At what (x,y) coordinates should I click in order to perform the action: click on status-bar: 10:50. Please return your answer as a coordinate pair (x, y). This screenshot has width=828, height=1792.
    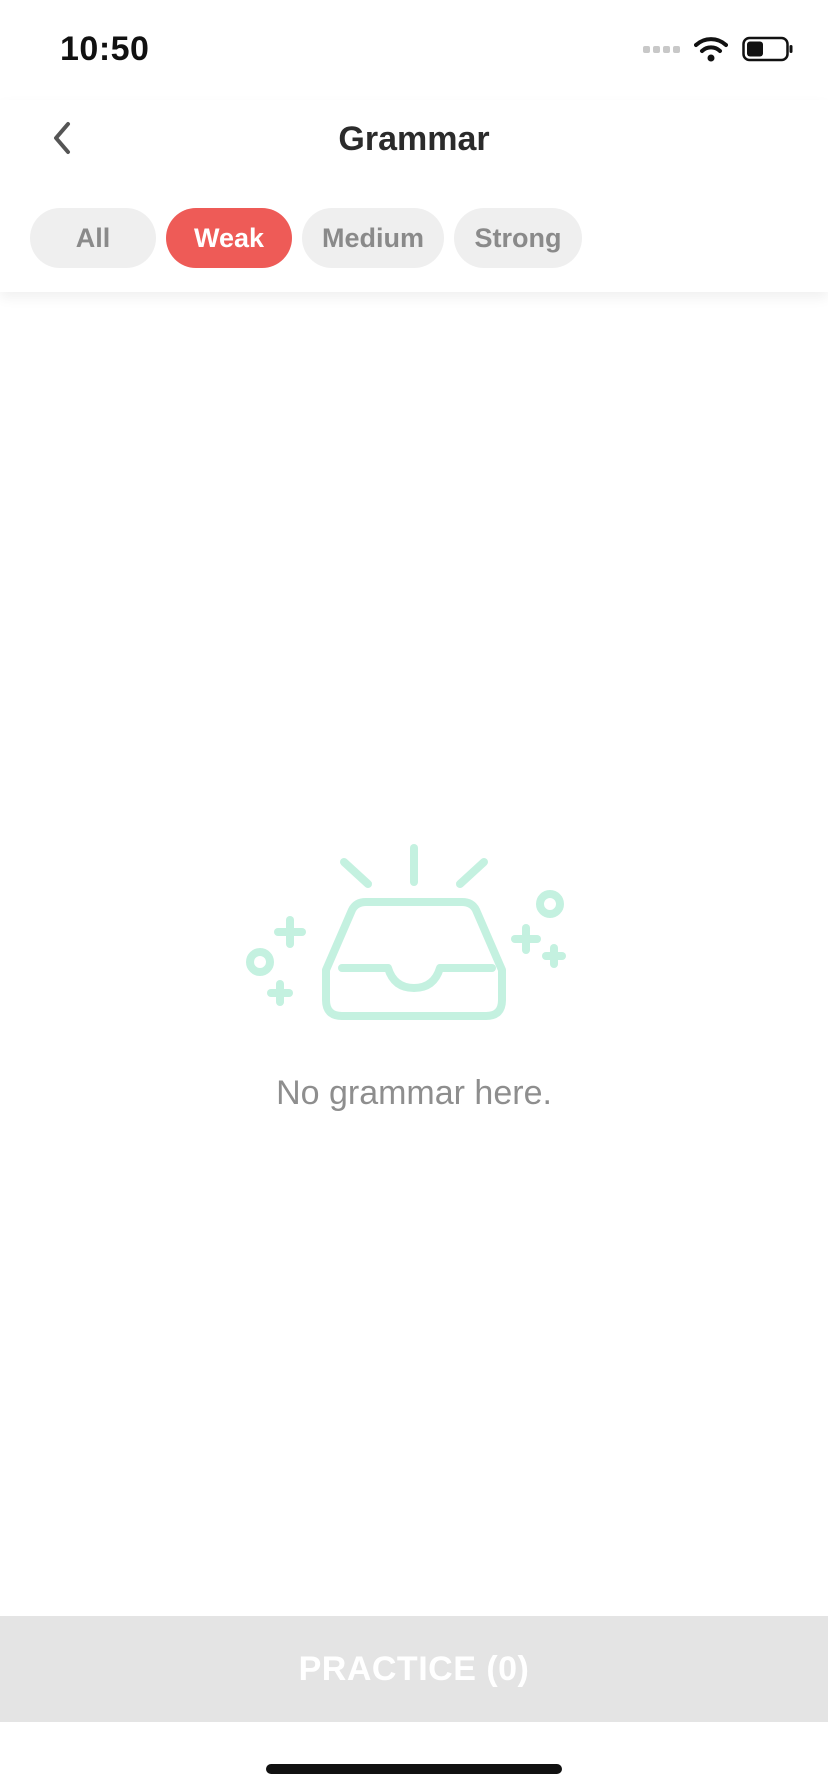
    Looking at the image, I should click on (414, 50).